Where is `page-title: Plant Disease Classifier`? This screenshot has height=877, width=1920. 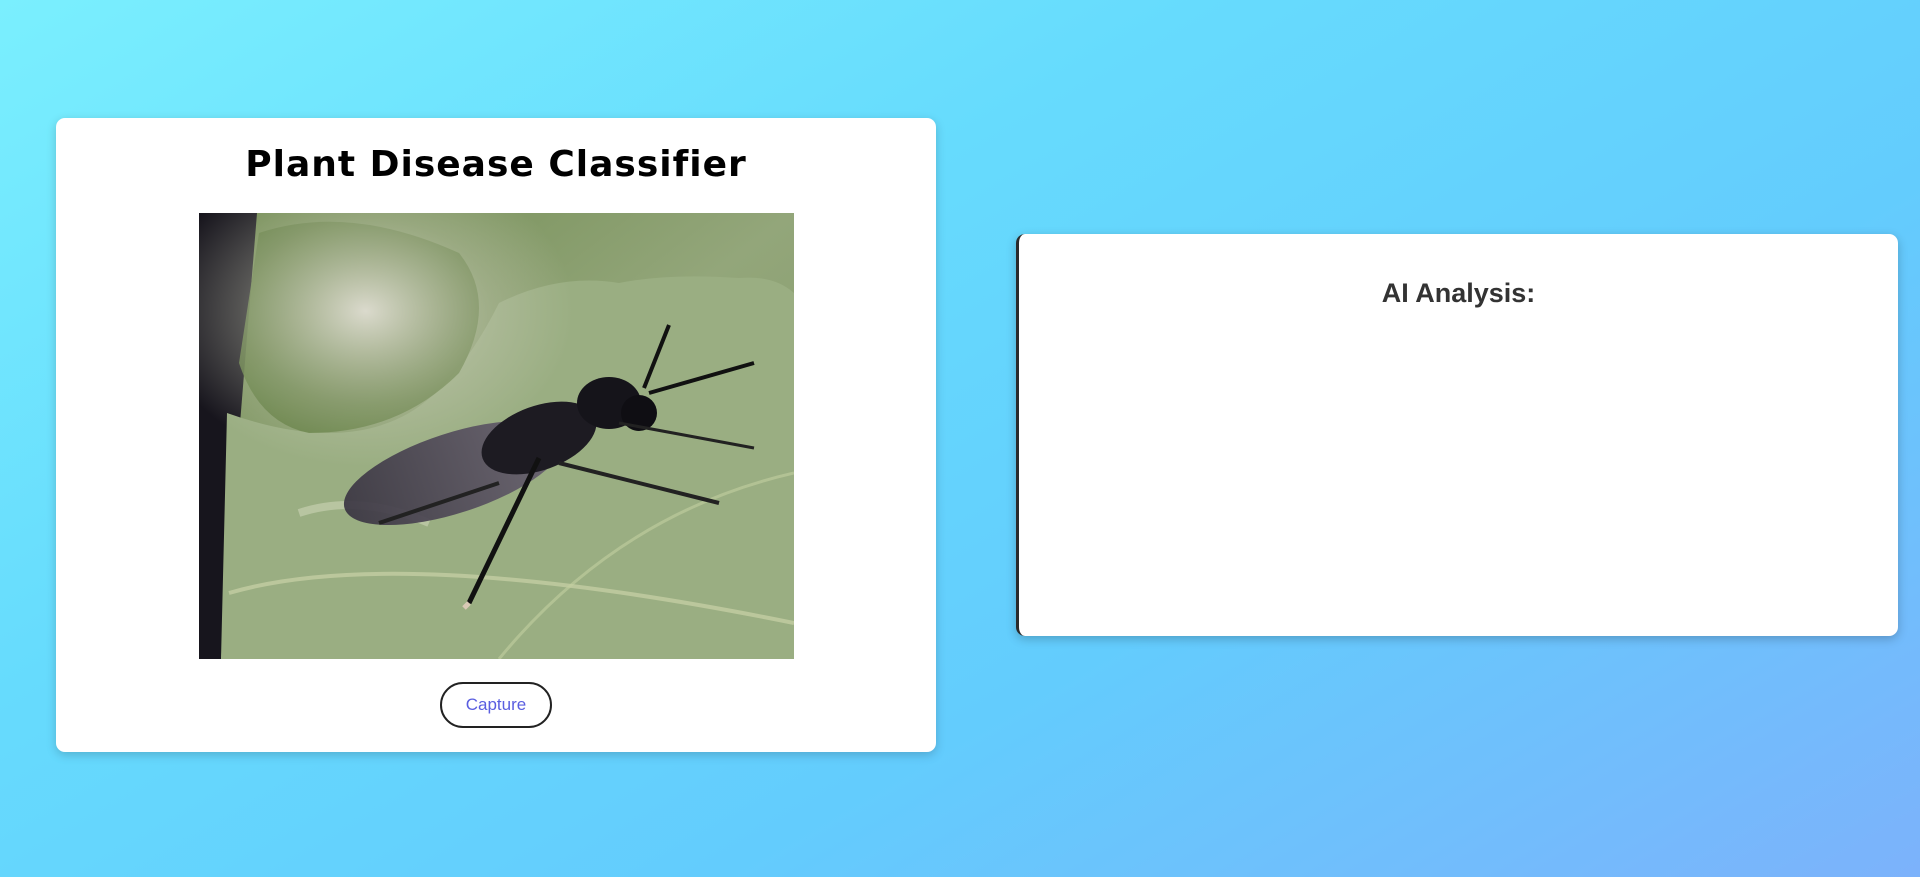 page-title: Plant Disease Classifier is located at coordinates (496, 164).